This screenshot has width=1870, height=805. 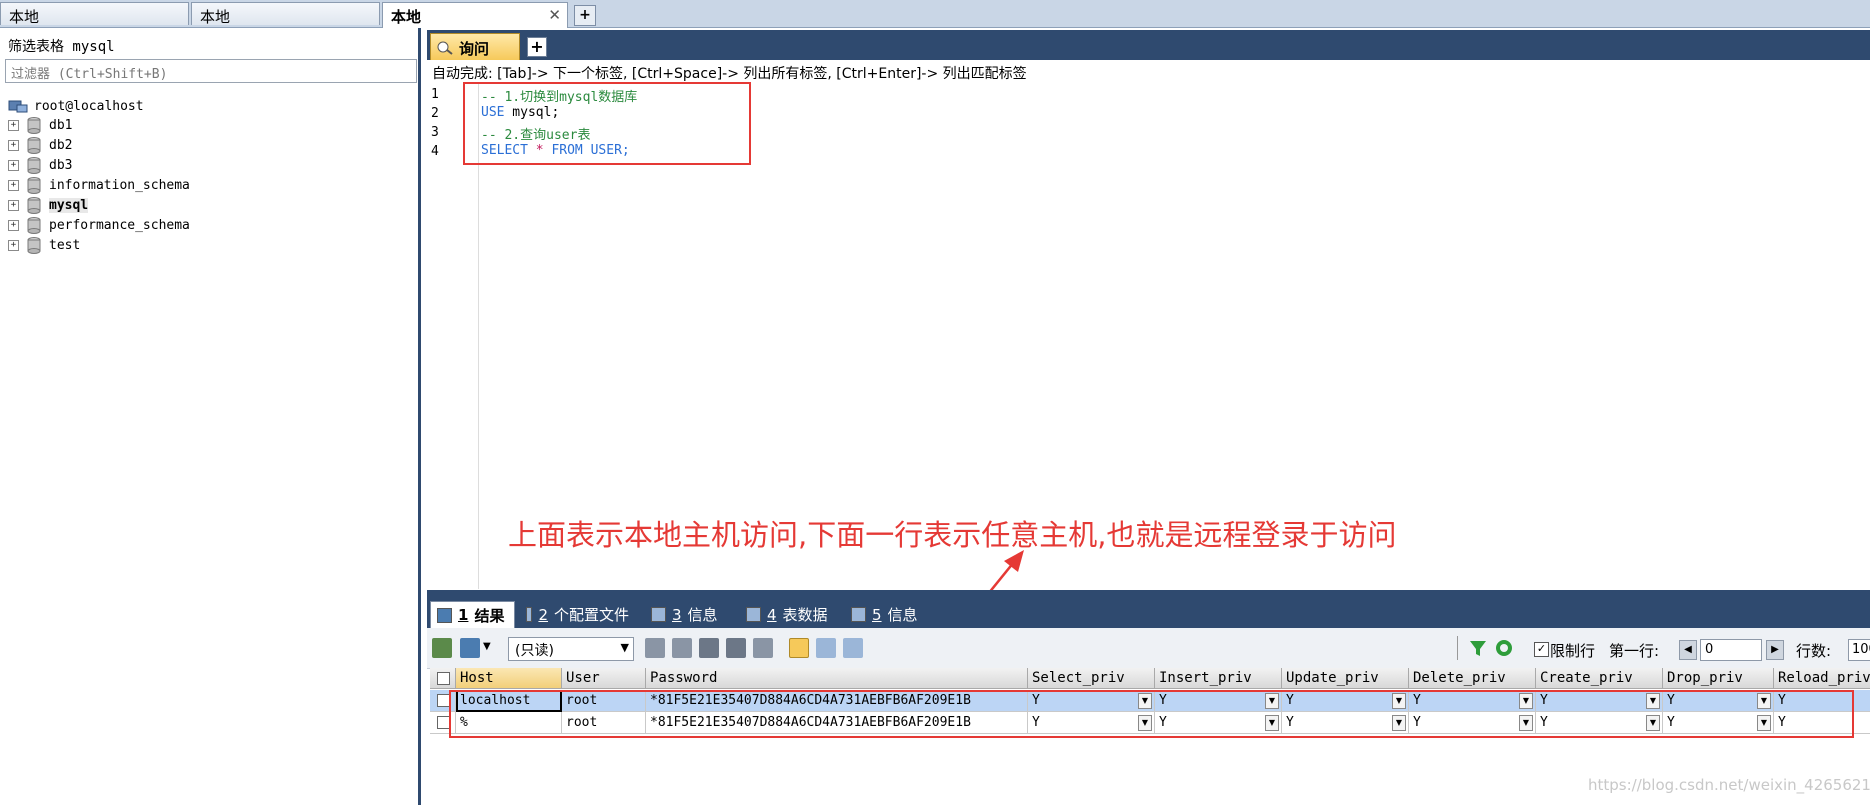 I want to click on column-header: Password, so click(x=837, y=678).